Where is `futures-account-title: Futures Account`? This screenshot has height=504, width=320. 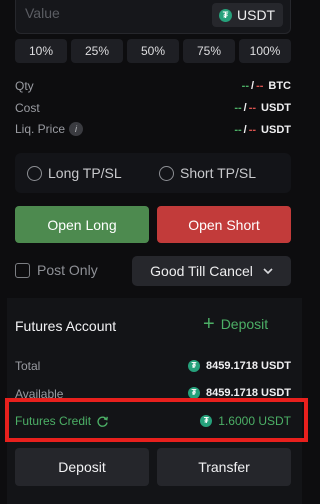 futures-account-title: Futures Account is located at coordinates (66, 326).